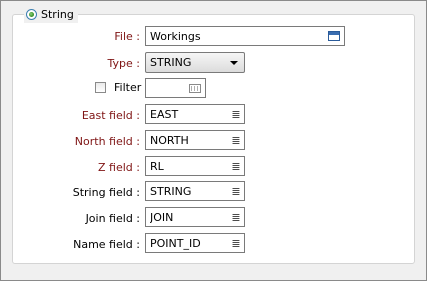 This screenshot has width=427, height=281. What do you see at coordinates (123, 63) in the screenshot?
I see `type-label: Type :` at bounding box center [123, 63].